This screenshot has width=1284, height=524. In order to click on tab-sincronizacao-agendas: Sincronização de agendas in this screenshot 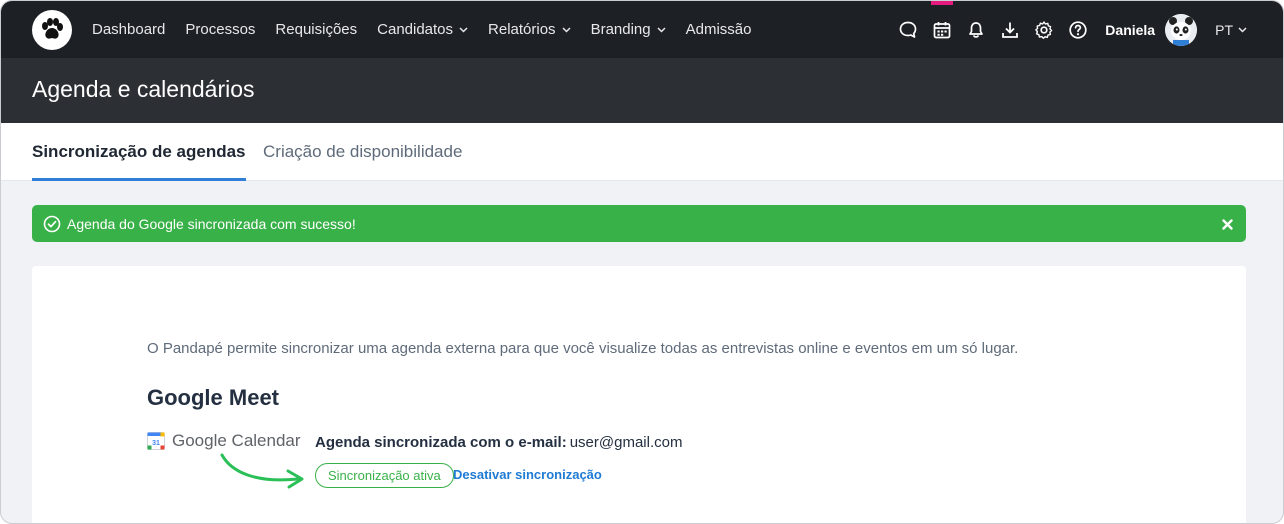, I will do `click(139, 152)`.